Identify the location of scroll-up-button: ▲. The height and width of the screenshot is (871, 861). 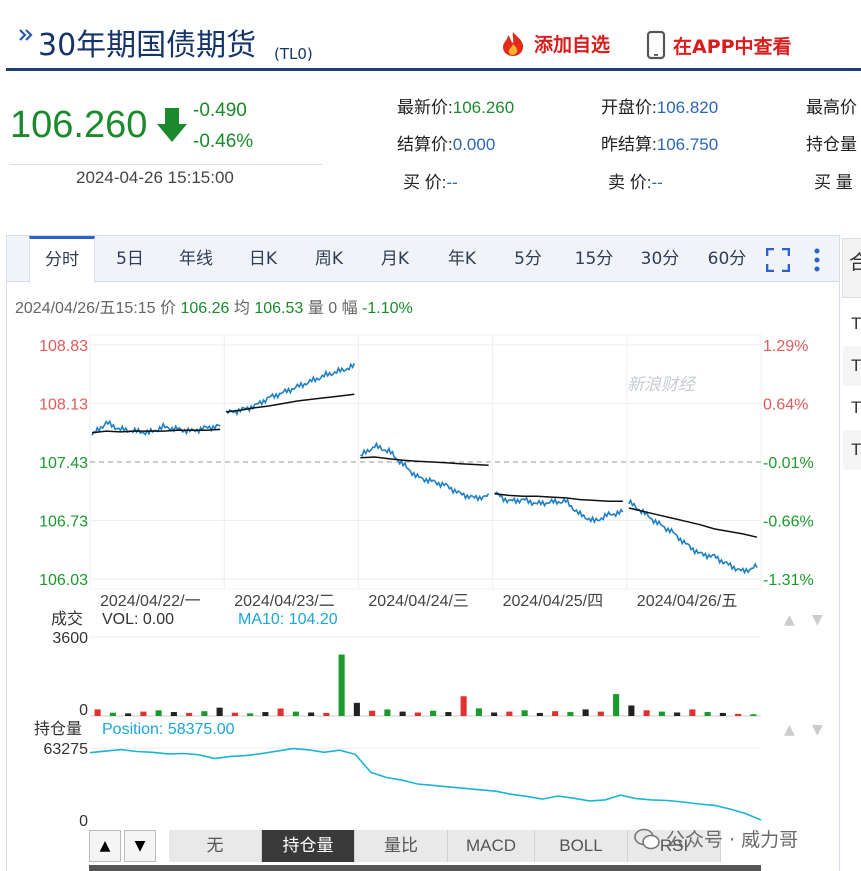
(105, 846).